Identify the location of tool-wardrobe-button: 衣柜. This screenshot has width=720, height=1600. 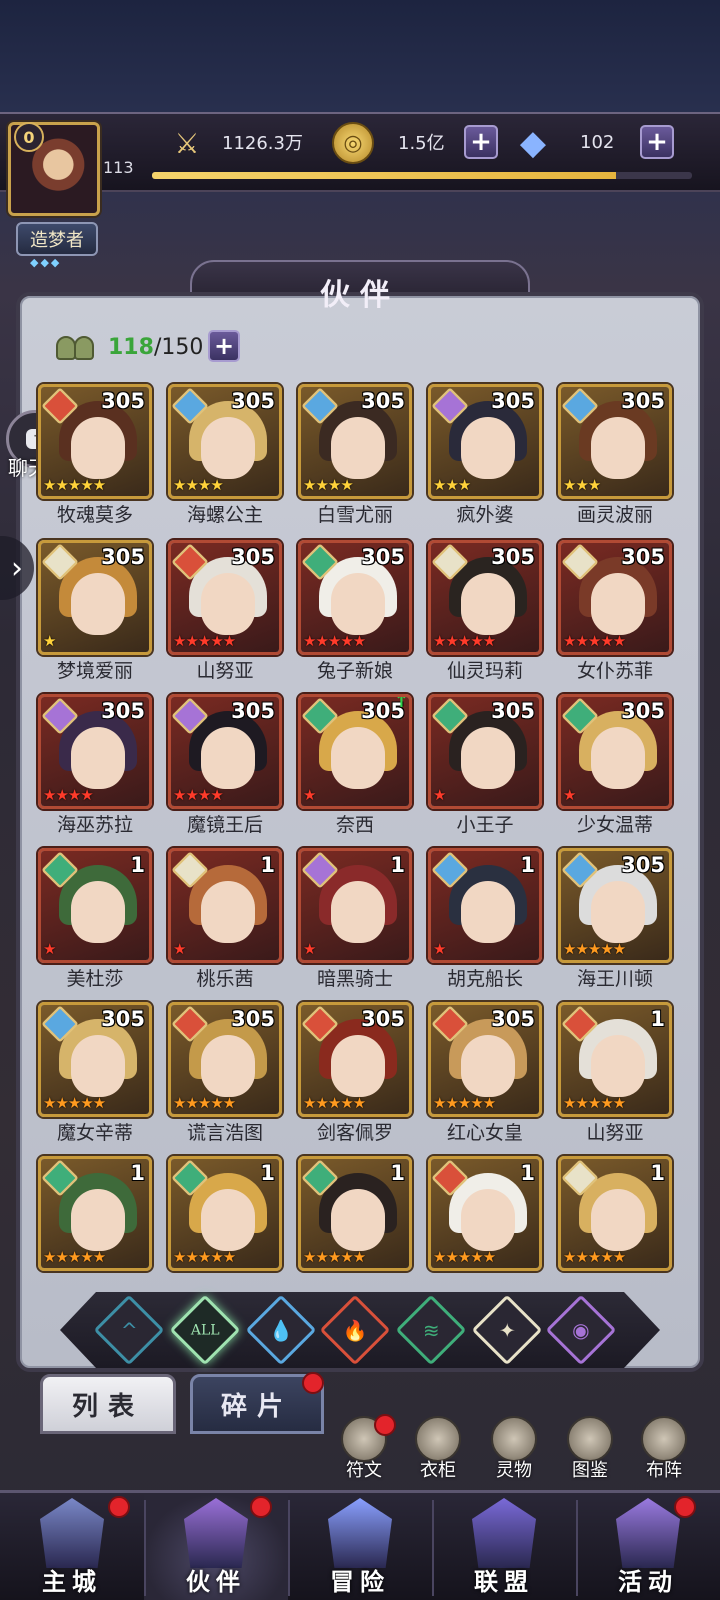
(438, 1449).